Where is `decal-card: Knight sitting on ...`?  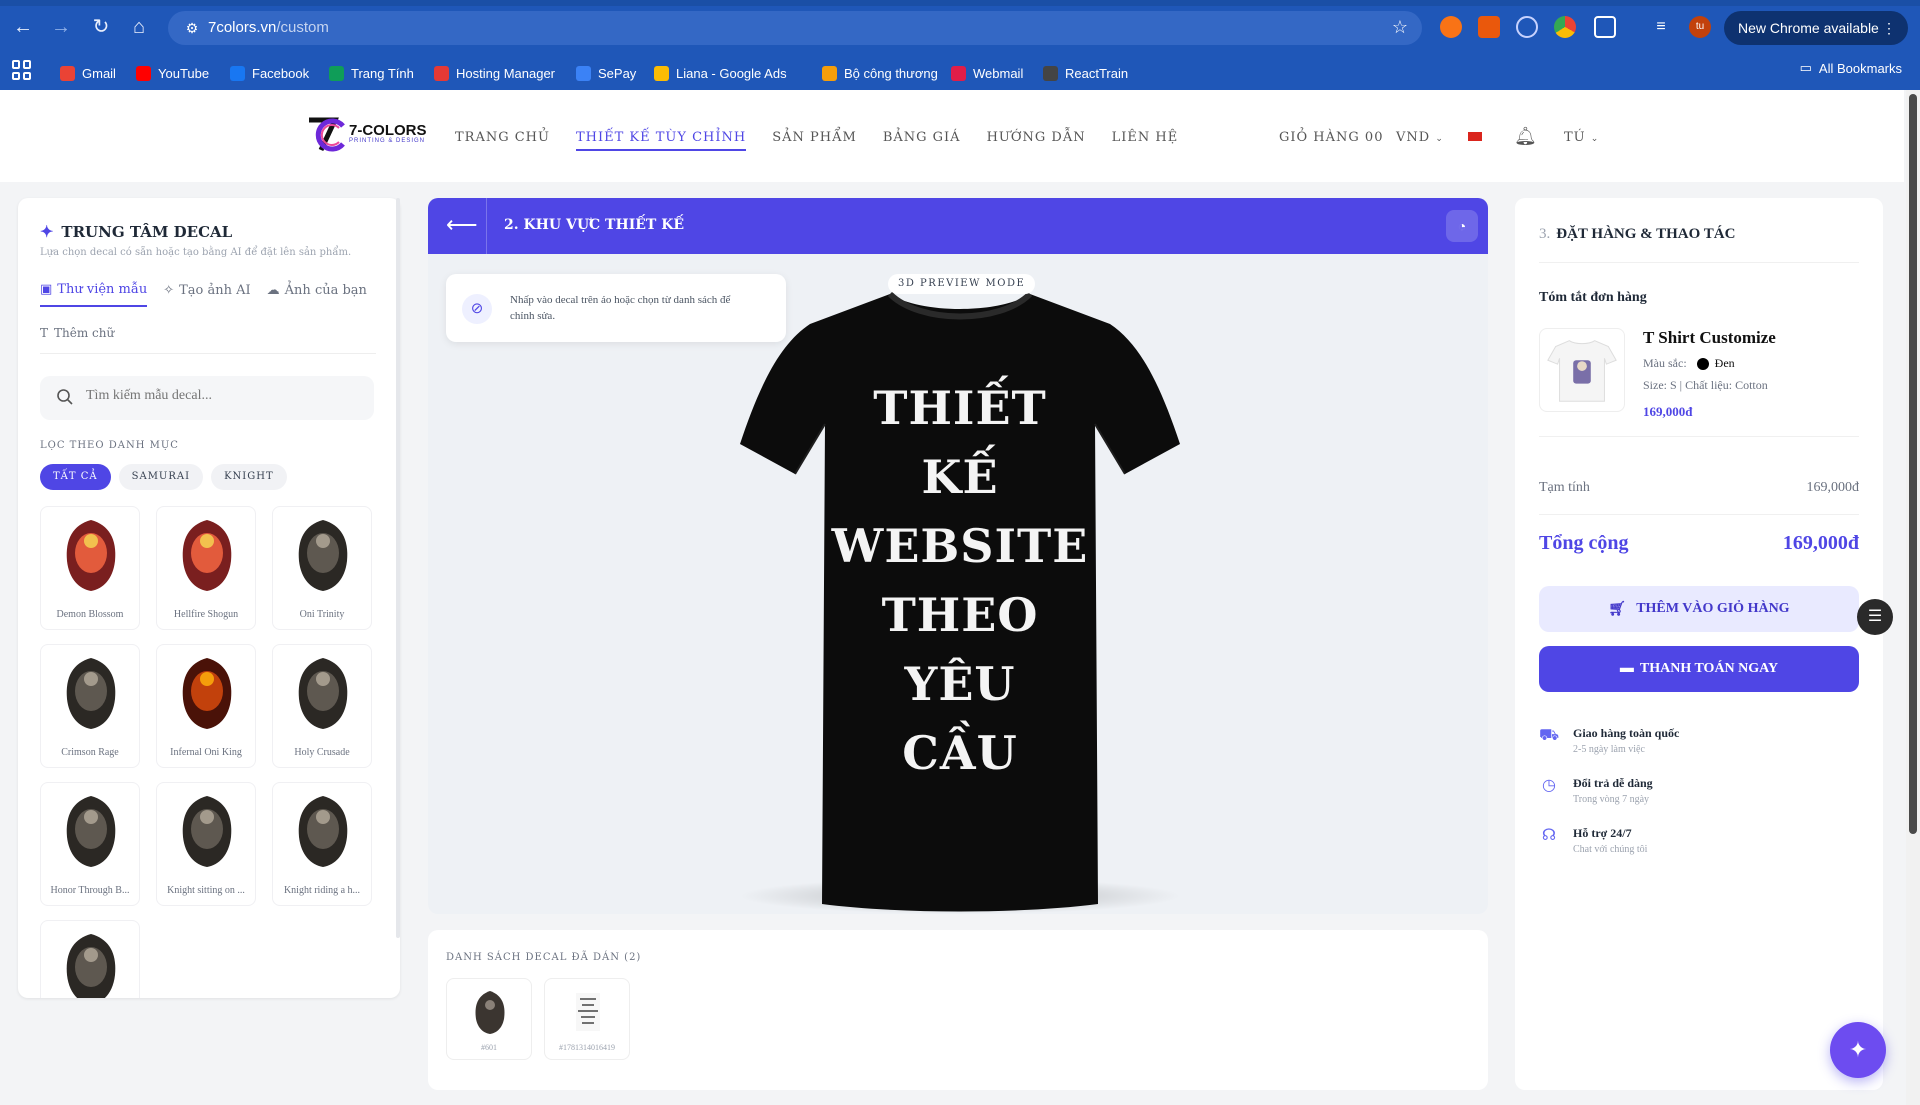
decal-card: Knight sitting on ... is located at coordinates (206, 844).